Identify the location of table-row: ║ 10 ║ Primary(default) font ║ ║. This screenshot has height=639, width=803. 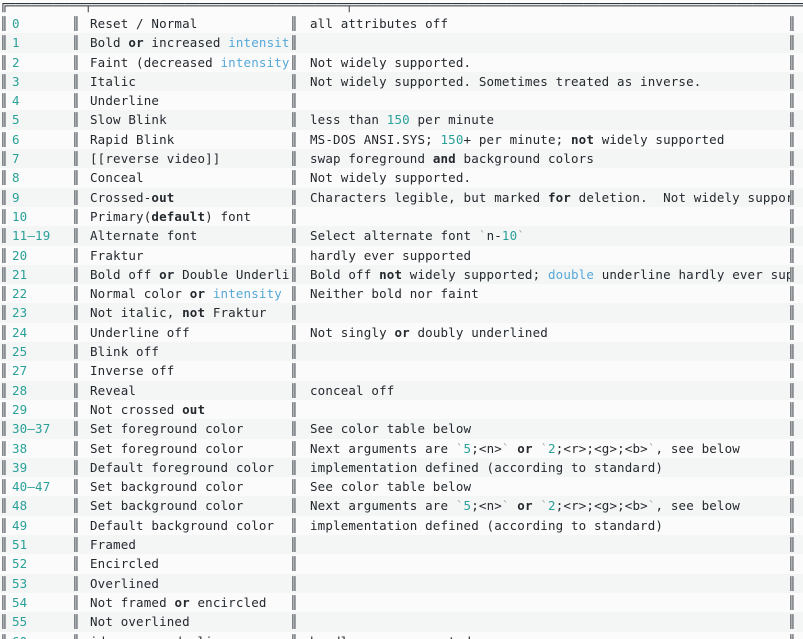
(401, 216).